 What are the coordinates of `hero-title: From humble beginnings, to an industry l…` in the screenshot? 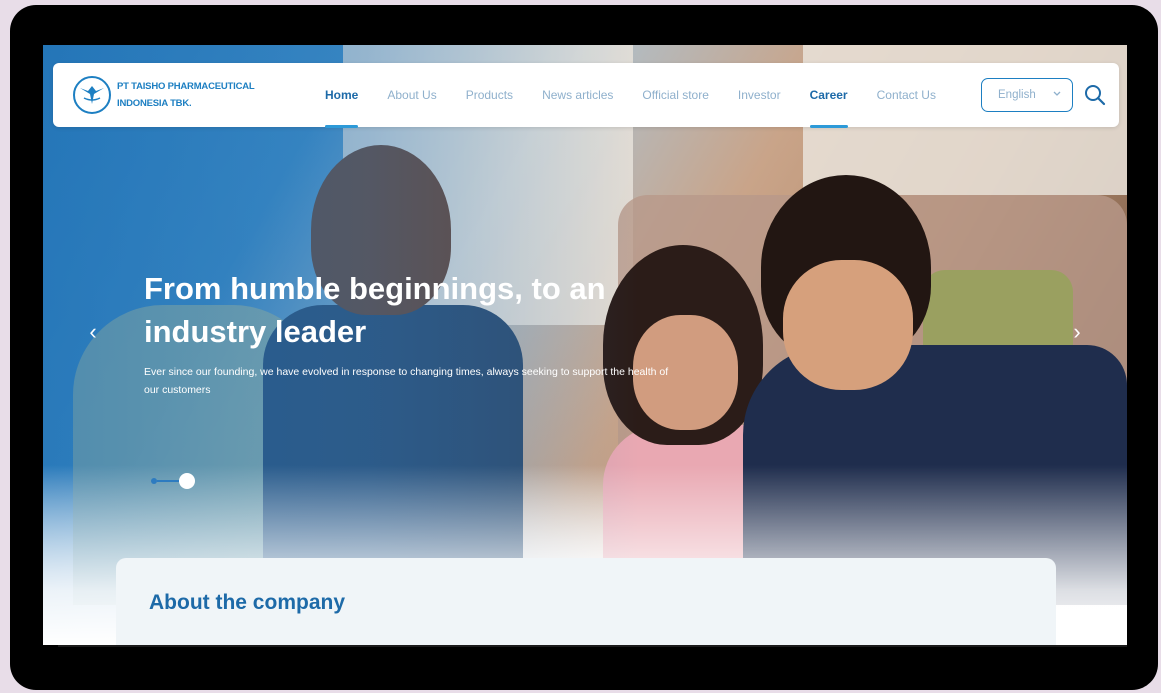 It's located at (375, 310).